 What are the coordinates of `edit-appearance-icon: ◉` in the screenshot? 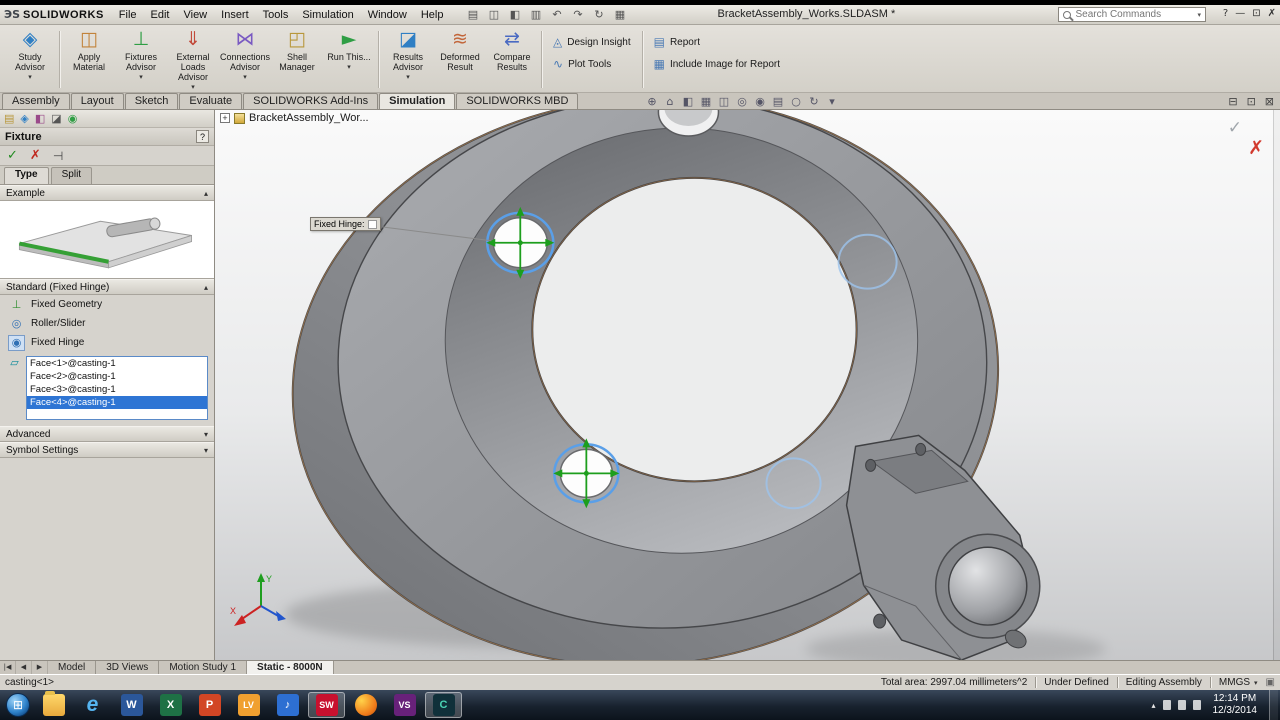 It's located at (760, 101).